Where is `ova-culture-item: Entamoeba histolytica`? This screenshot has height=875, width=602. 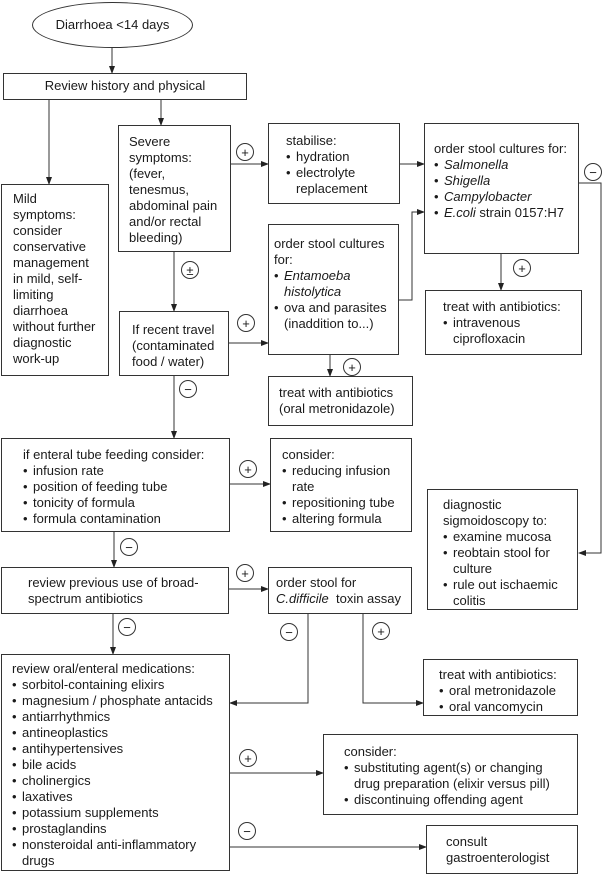
ova-culture-item: Entamoeba histolytica is located at coordinates (333, 284).